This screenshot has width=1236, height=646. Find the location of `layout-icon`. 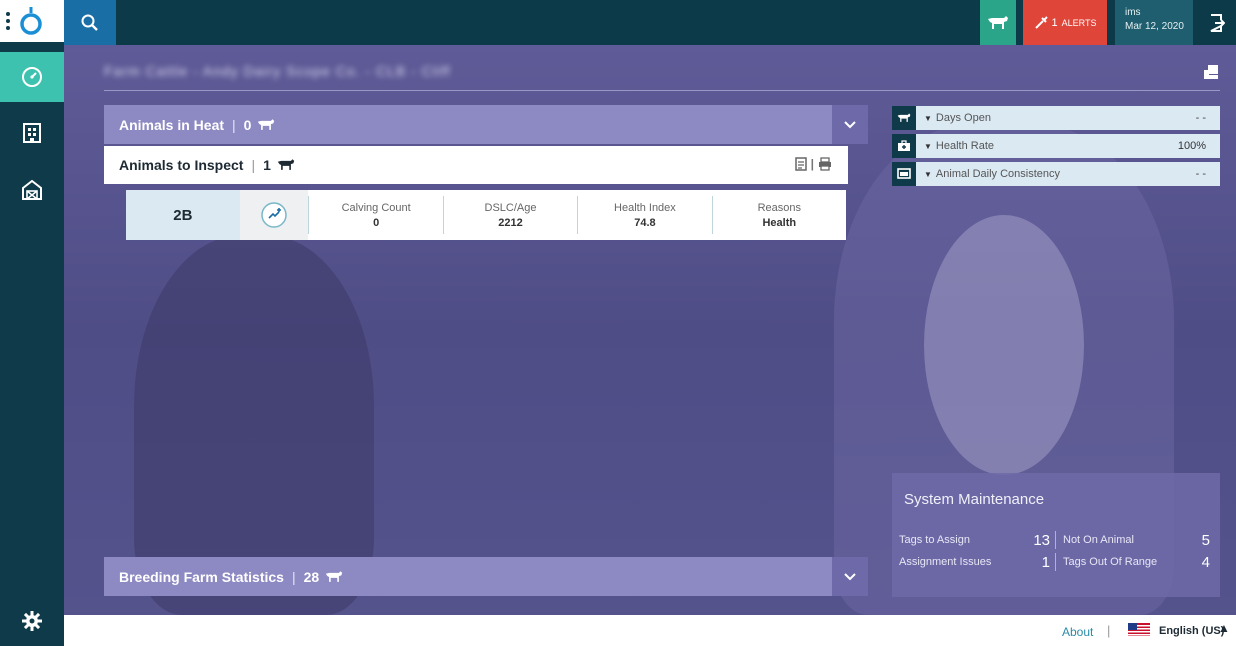

layout-icon is located at coordinates (1211, 72).